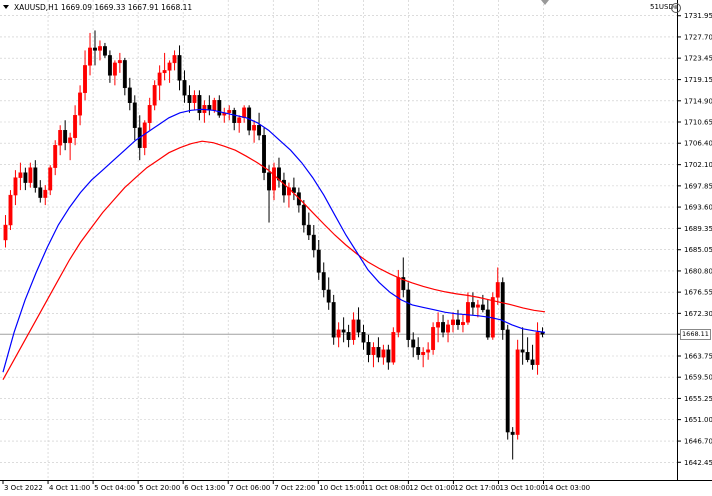  Describe the element at coordinates (698, 463) in the screenshot. I see `price-label: 1642.45` at that location.